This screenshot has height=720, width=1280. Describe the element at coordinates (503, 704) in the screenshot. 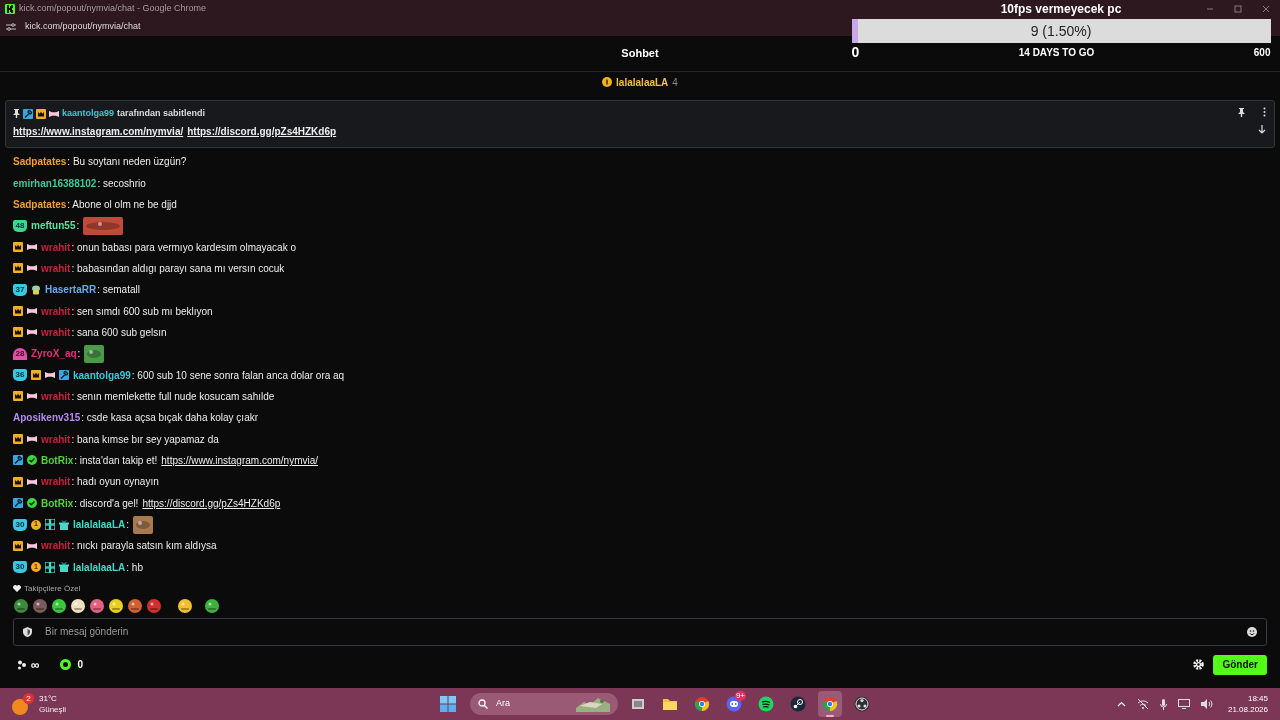

I see `search-placeholder: Ara` at that location.